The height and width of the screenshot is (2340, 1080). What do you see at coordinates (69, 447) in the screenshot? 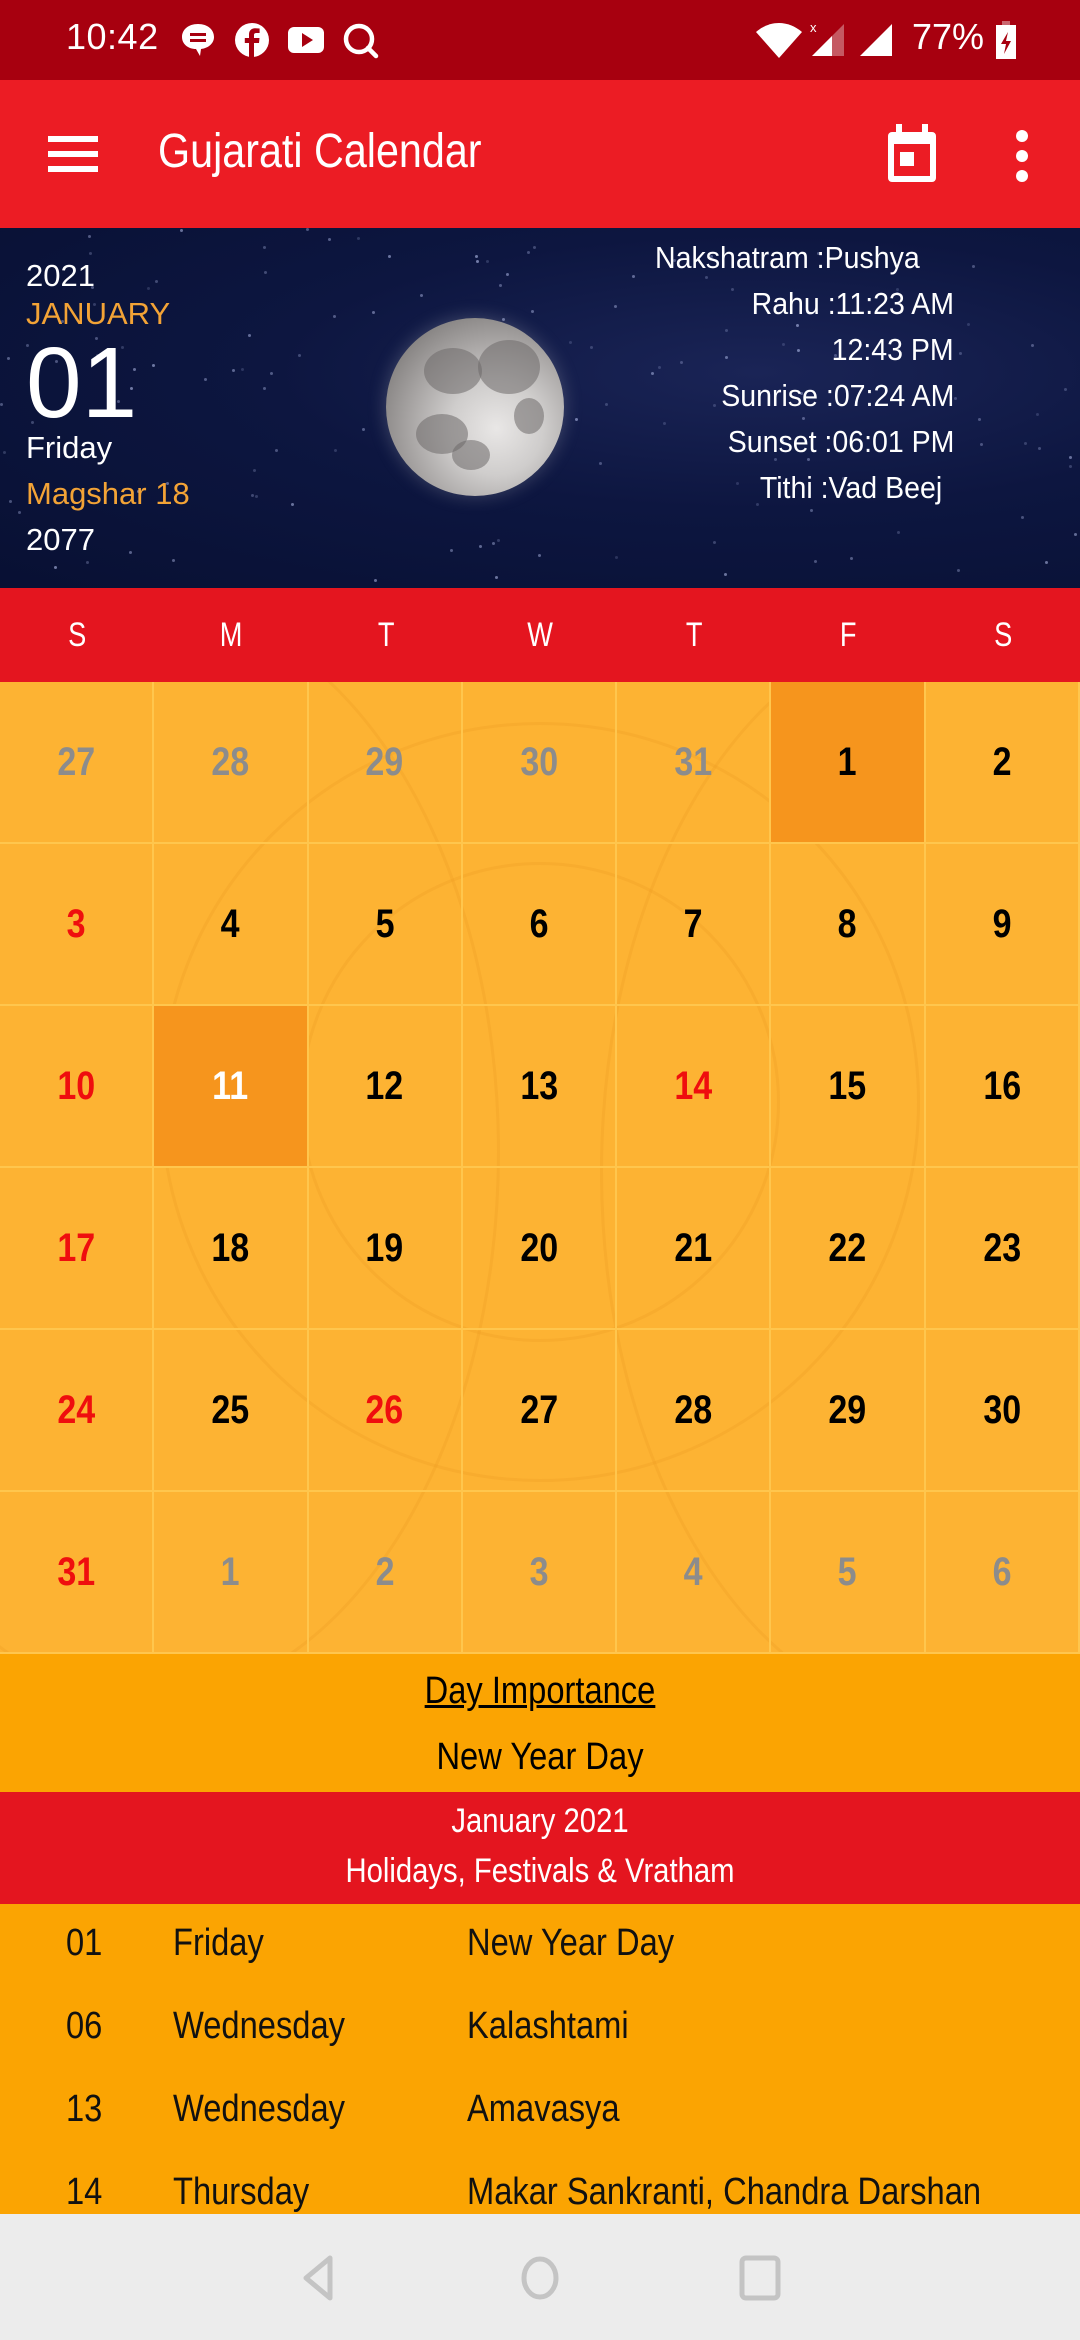
I see `header-weekday: Friday` at bounding box center [69, 447].